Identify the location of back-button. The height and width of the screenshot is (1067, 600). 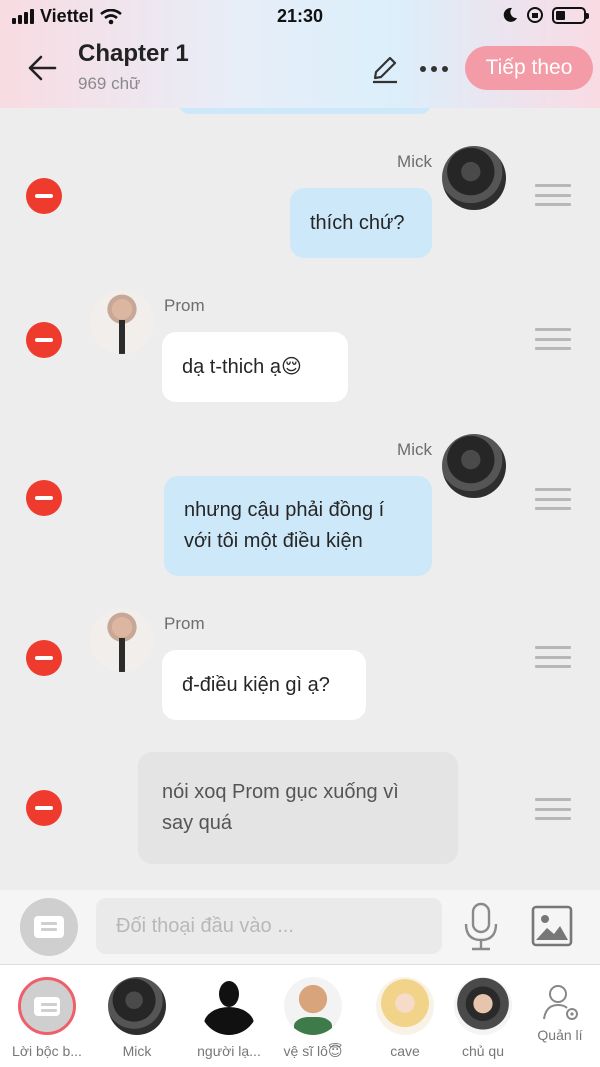
(42, 68).